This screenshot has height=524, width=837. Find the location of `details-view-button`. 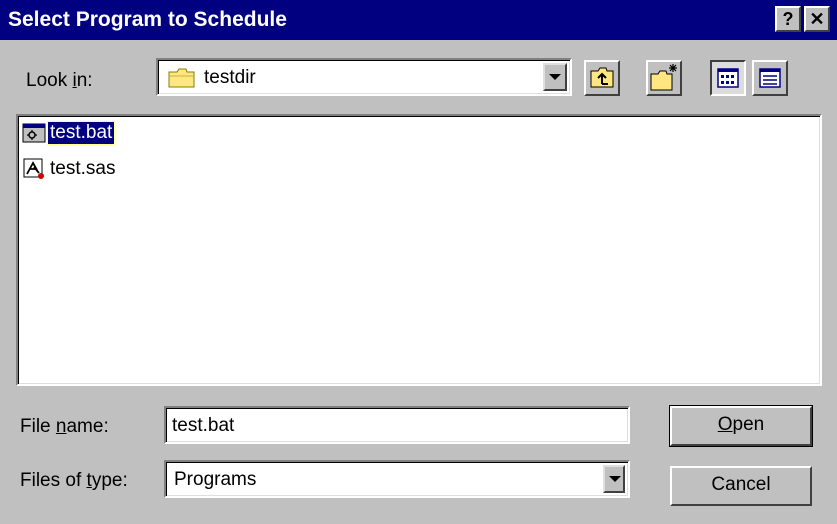

details-view-button is located at coordinates (770, 78).